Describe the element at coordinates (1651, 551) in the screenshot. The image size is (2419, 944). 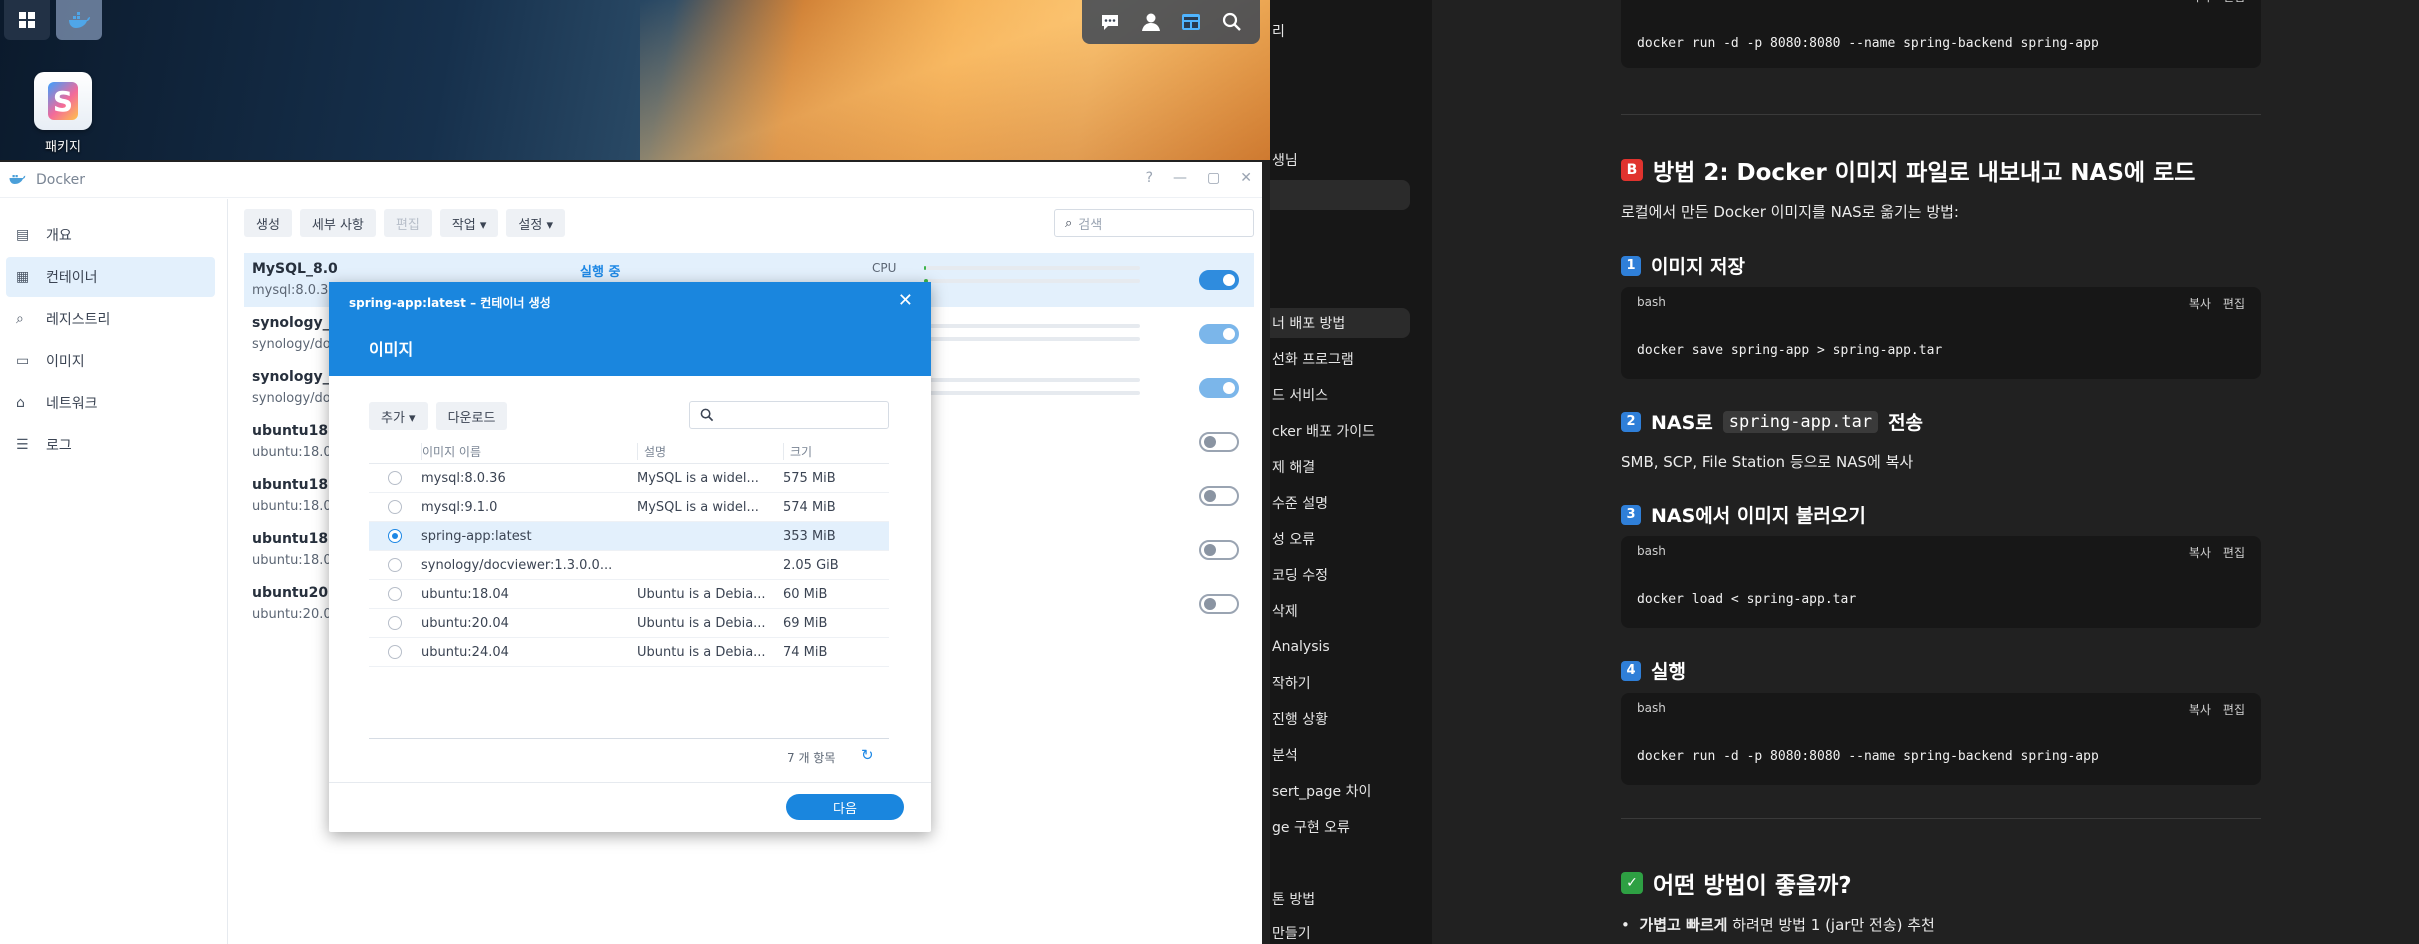
I see `code-language: bash` at that location.